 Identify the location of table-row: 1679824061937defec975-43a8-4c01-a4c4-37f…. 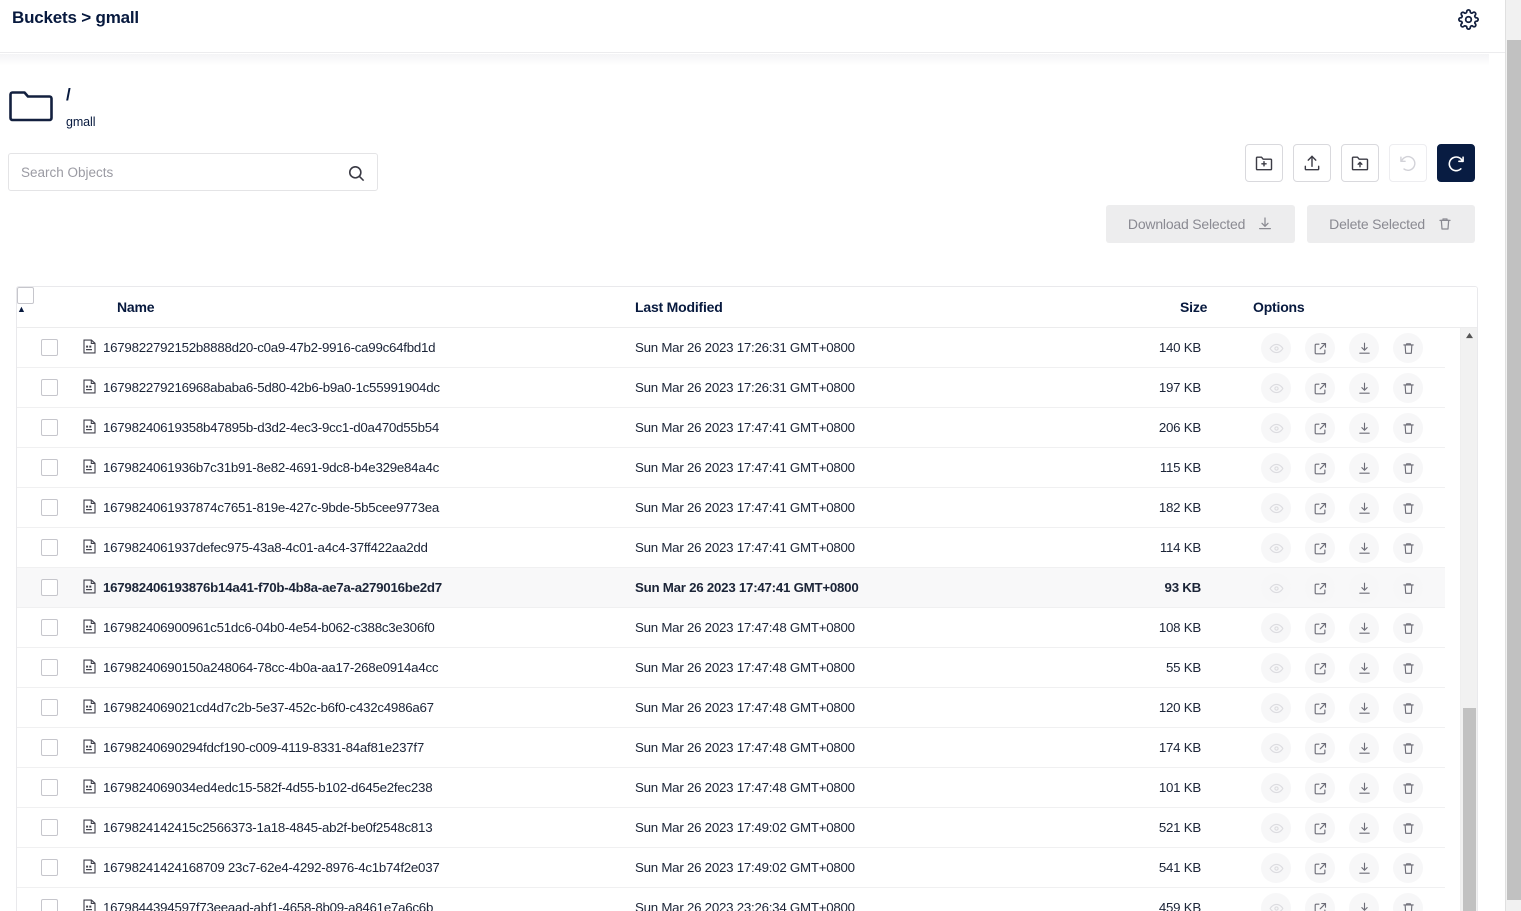
(731, 548).